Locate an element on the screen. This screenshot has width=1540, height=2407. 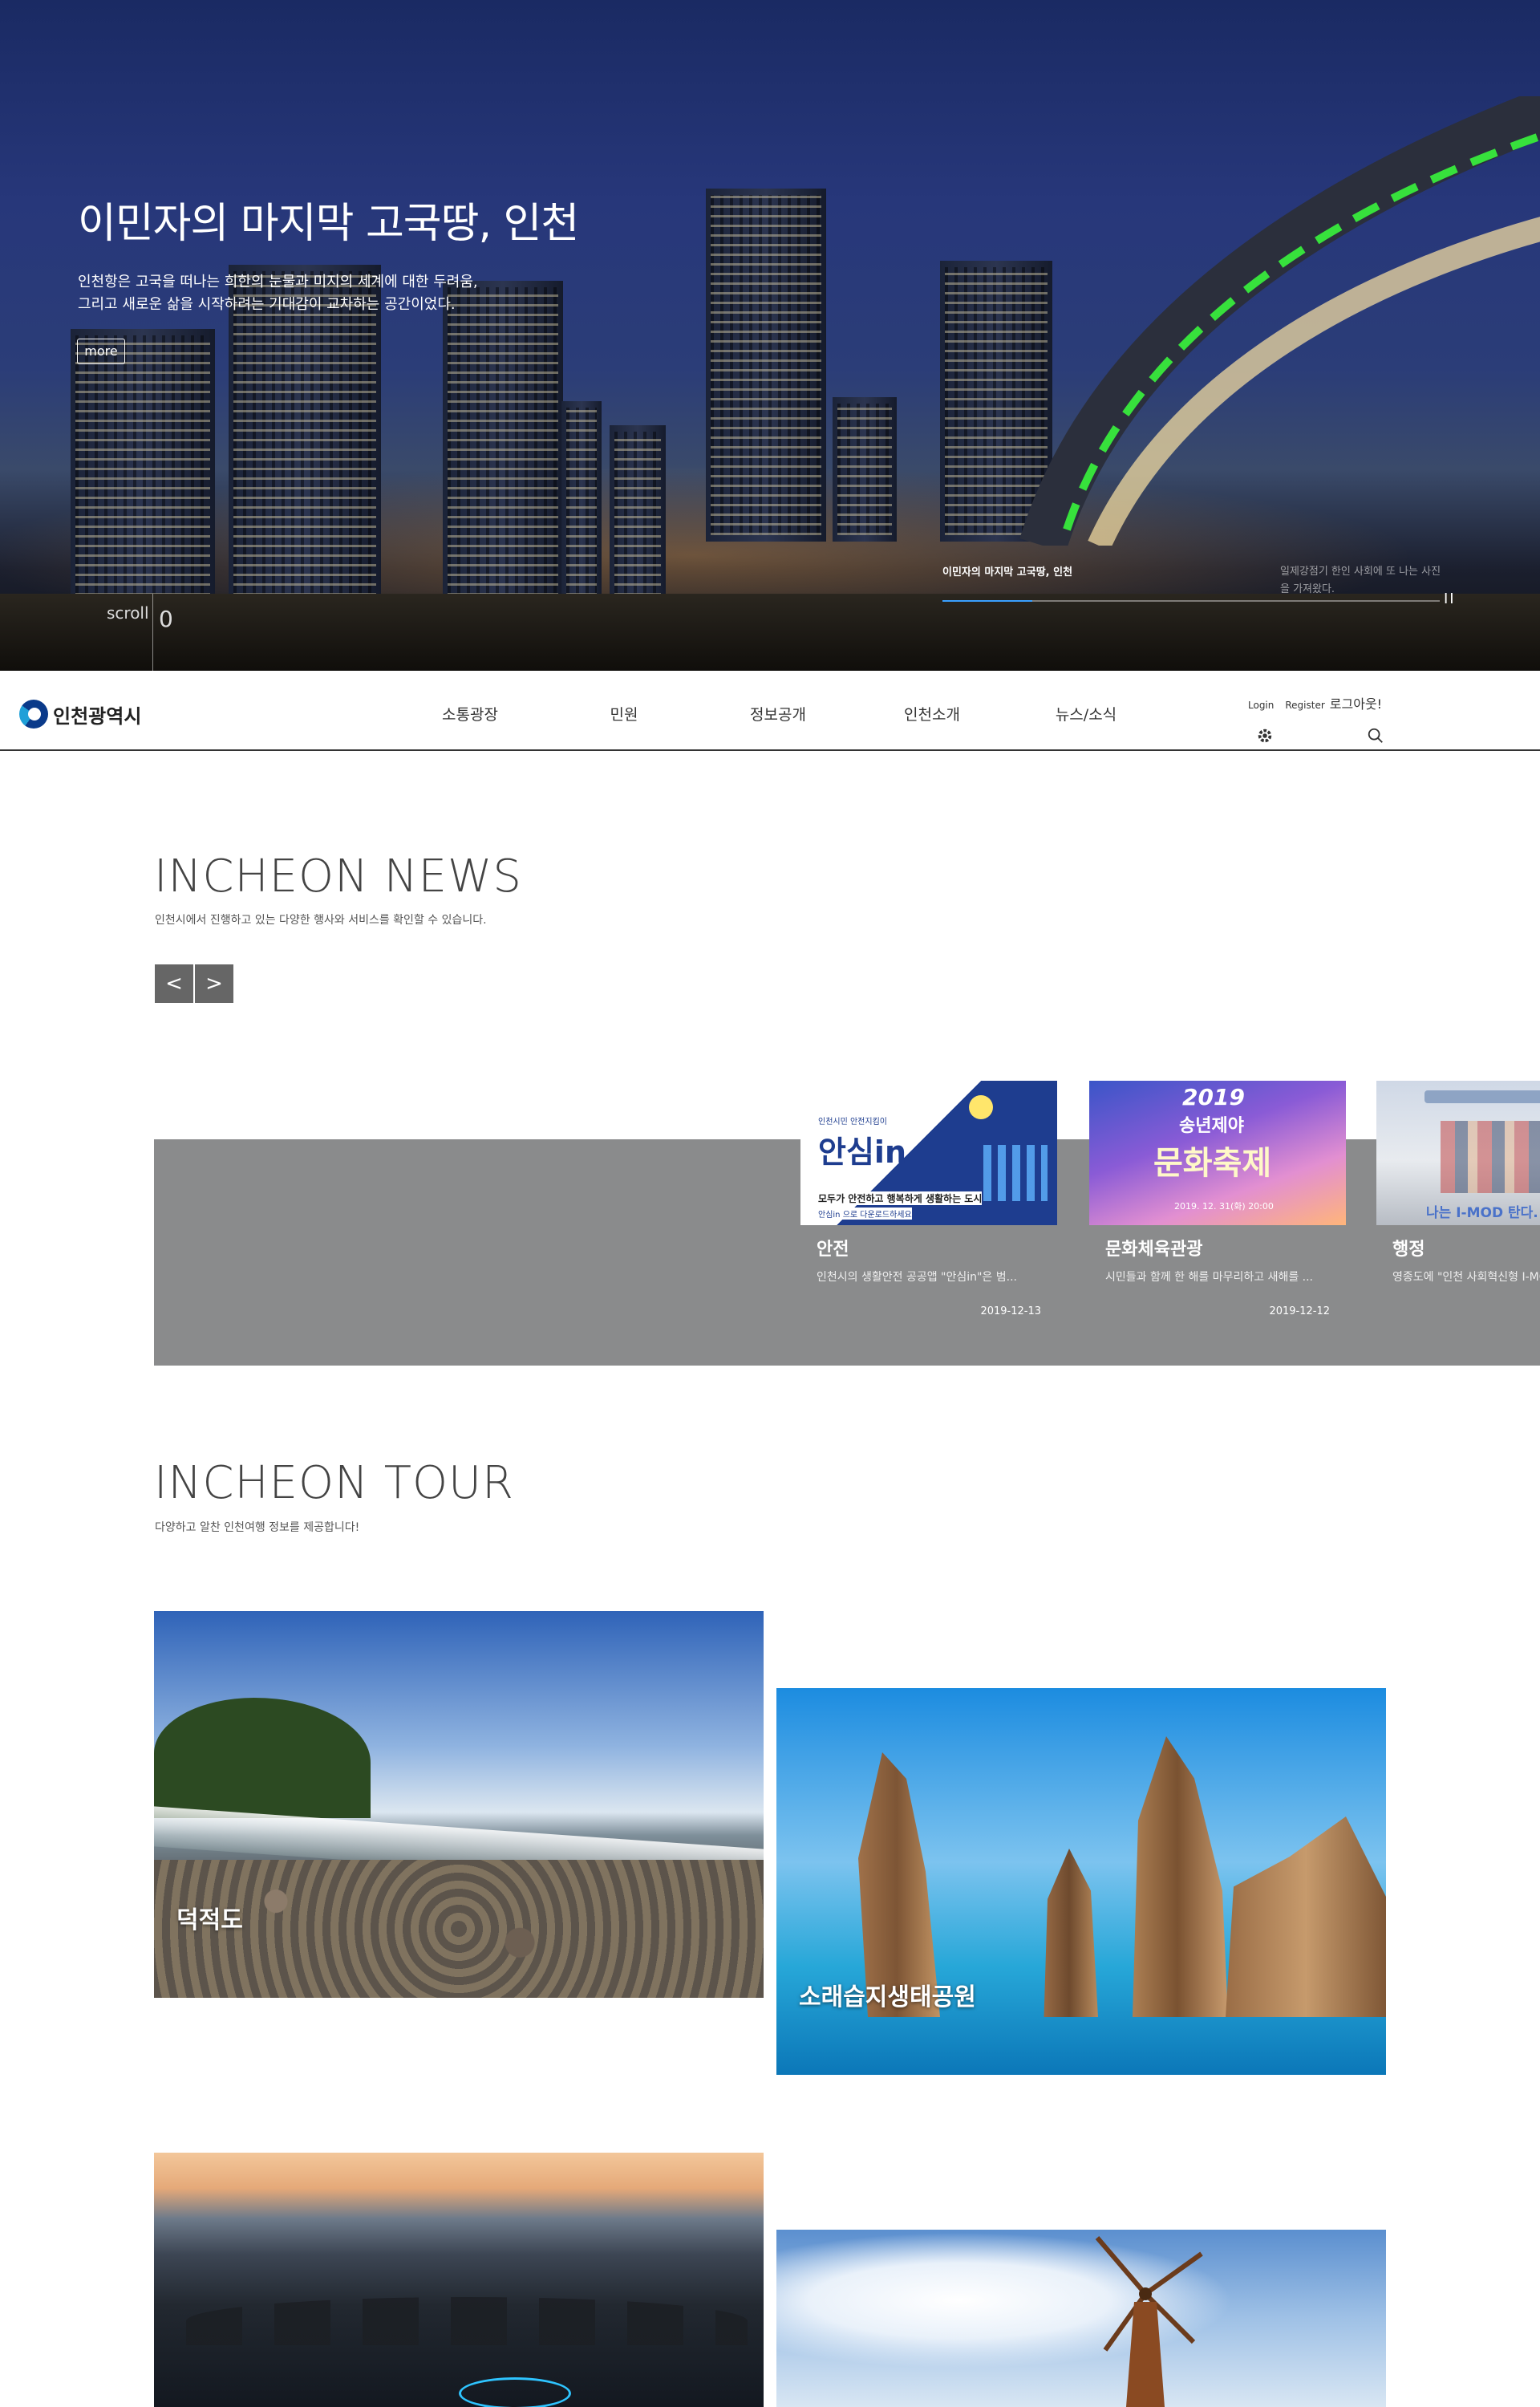
news-date: 2019-12-12 is located at coordinates (1299, 1311).